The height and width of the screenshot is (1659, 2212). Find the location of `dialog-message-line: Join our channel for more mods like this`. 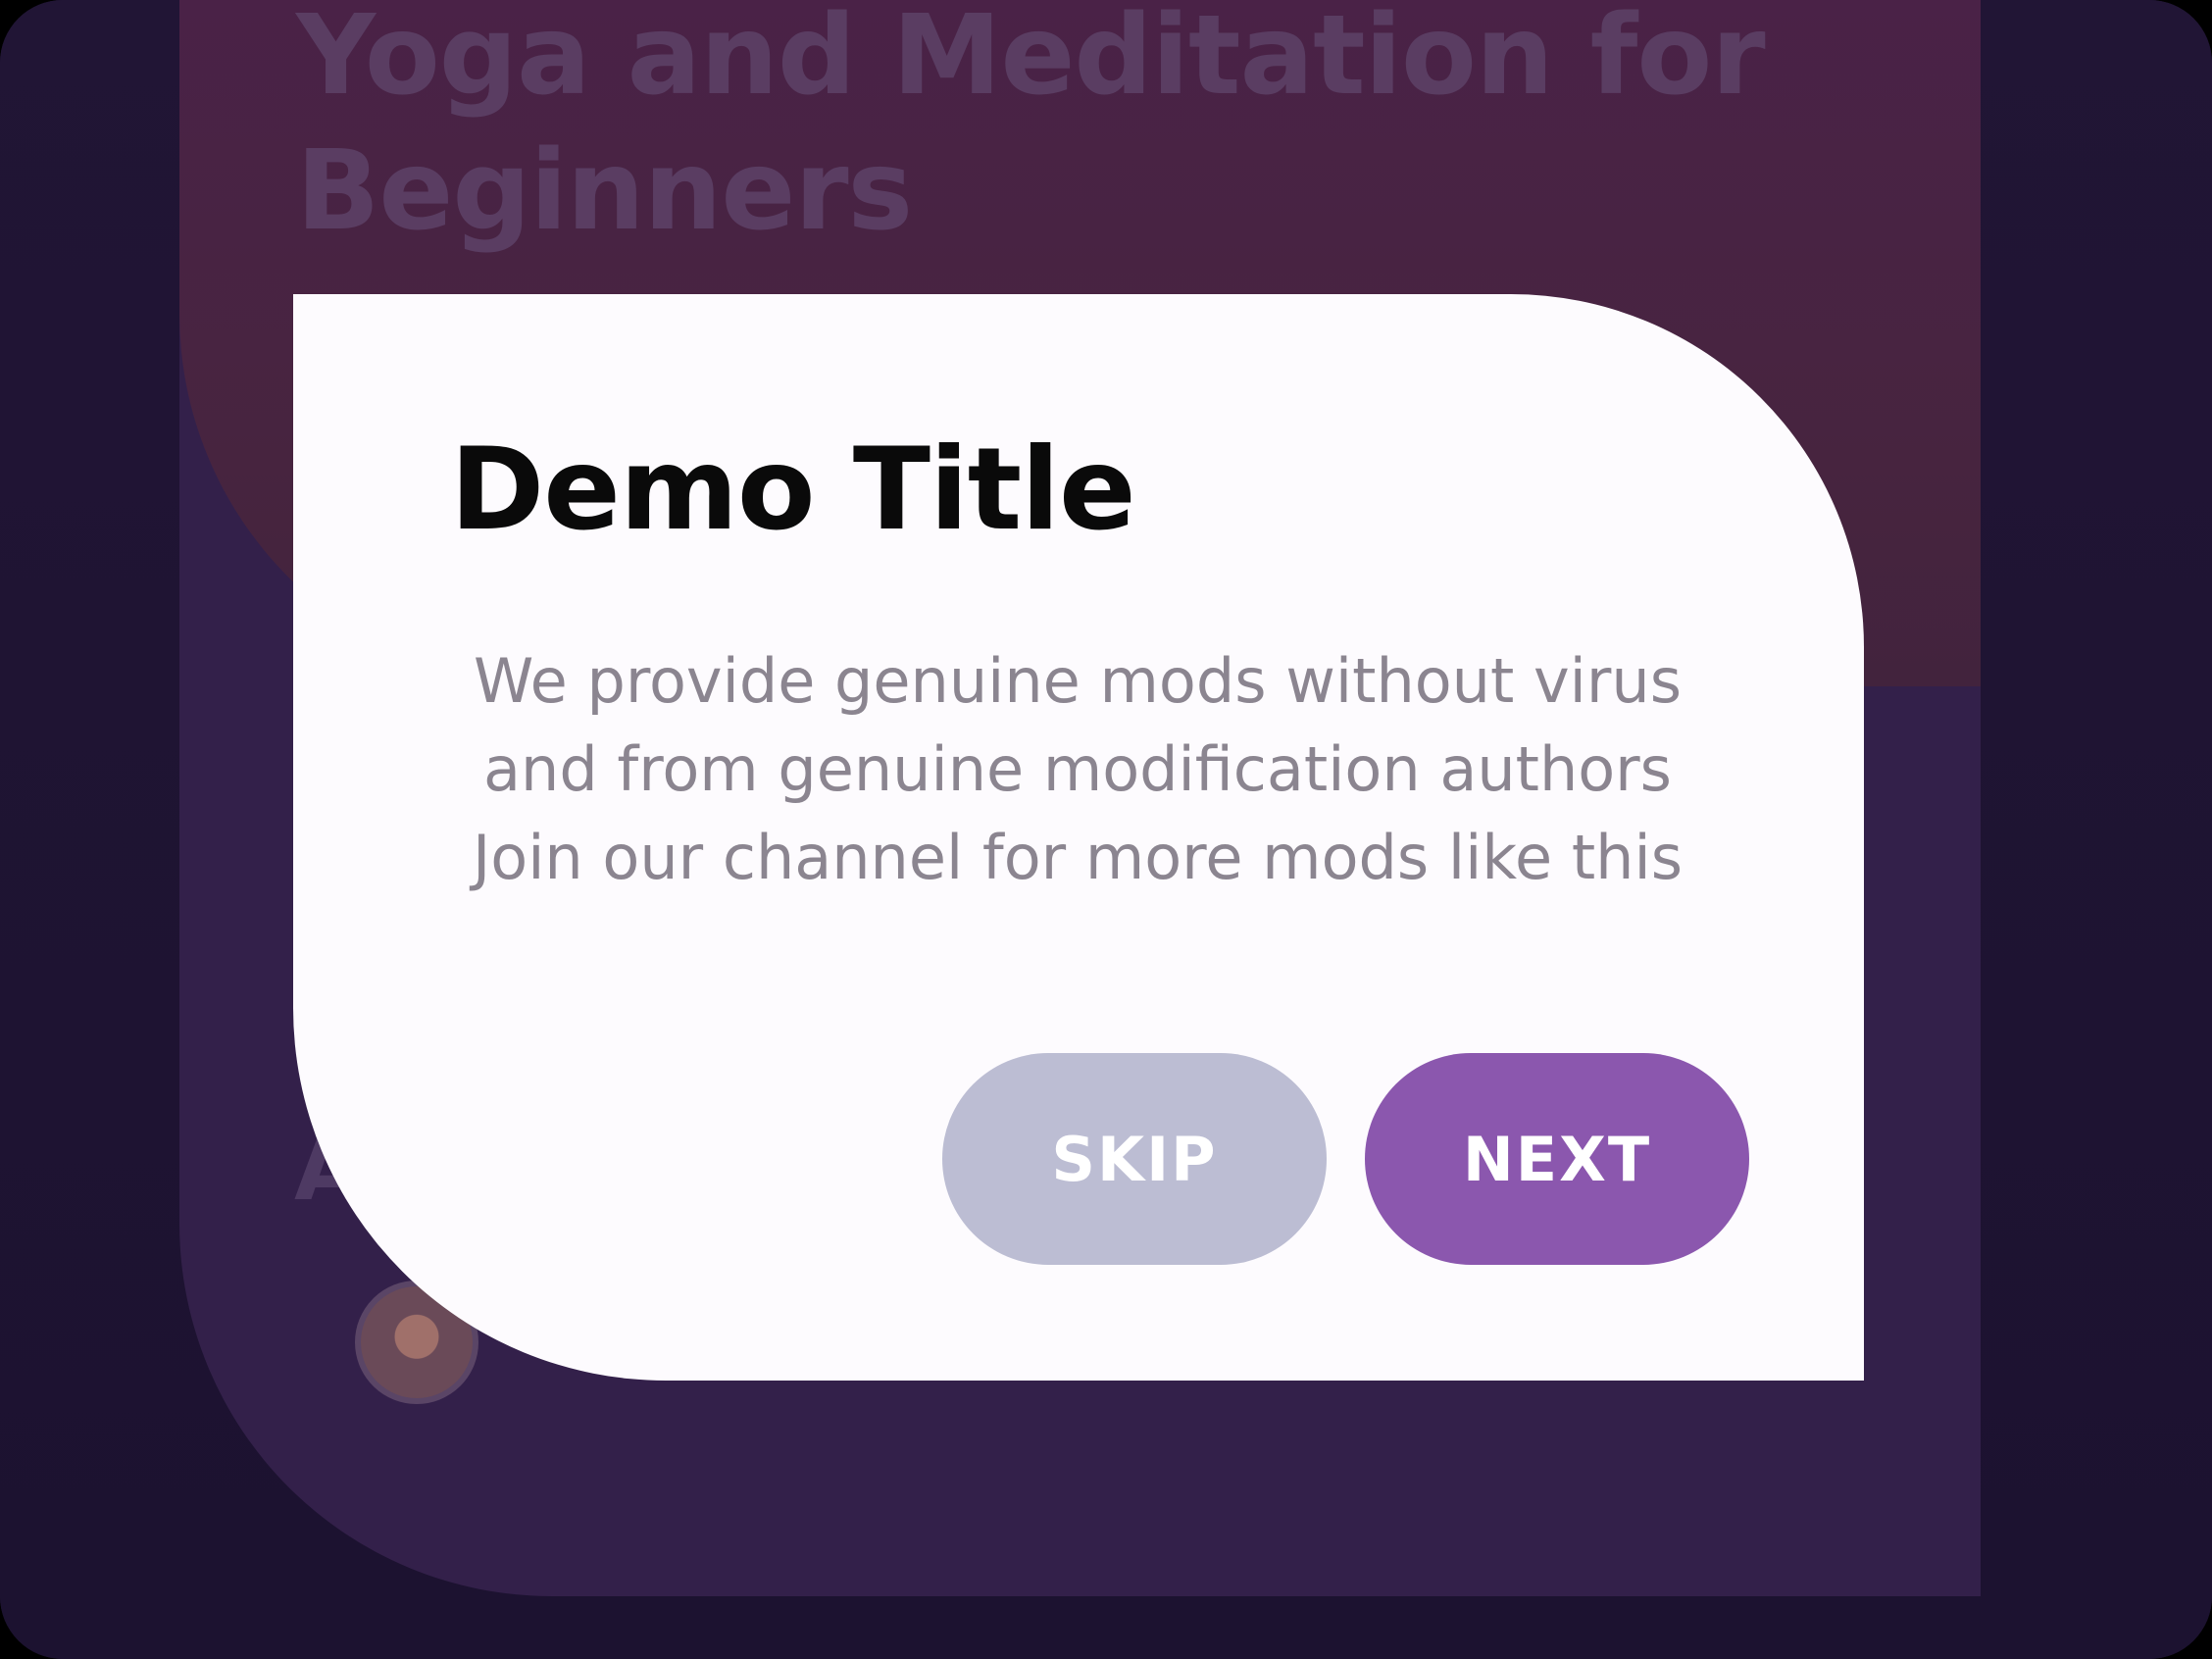

dialog-message-line: Join our channel for more mods like this is located at coordinates (1078, 858).